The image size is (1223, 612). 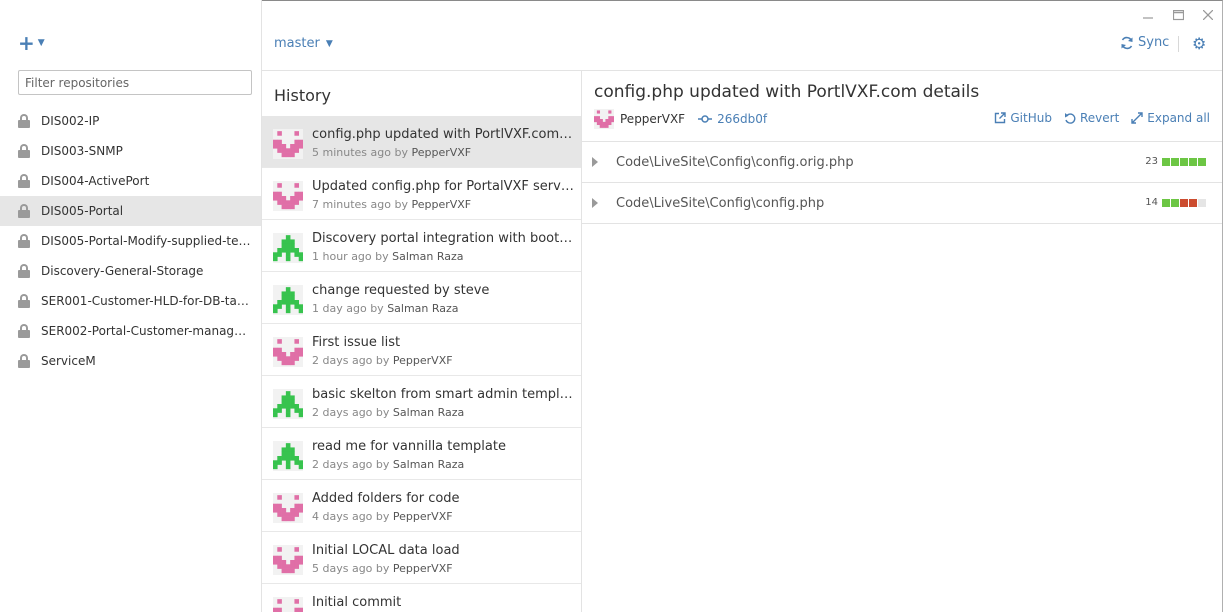 I want to click on expand-icon, so click(x=1137, y=118).